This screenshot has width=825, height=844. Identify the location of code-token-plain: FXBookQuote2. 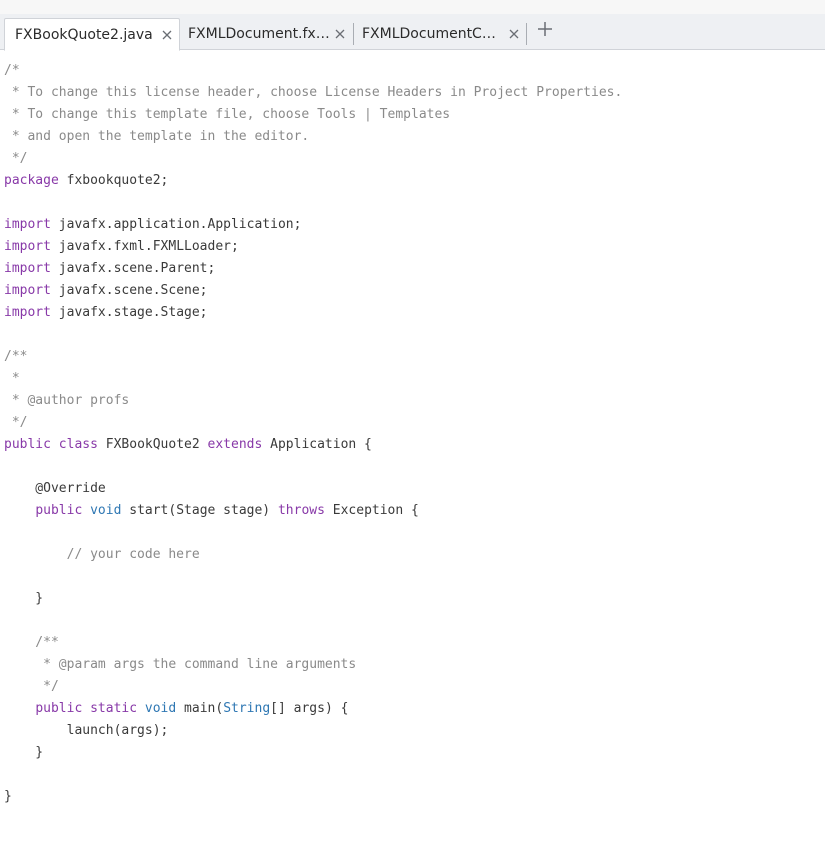
(152, 444).